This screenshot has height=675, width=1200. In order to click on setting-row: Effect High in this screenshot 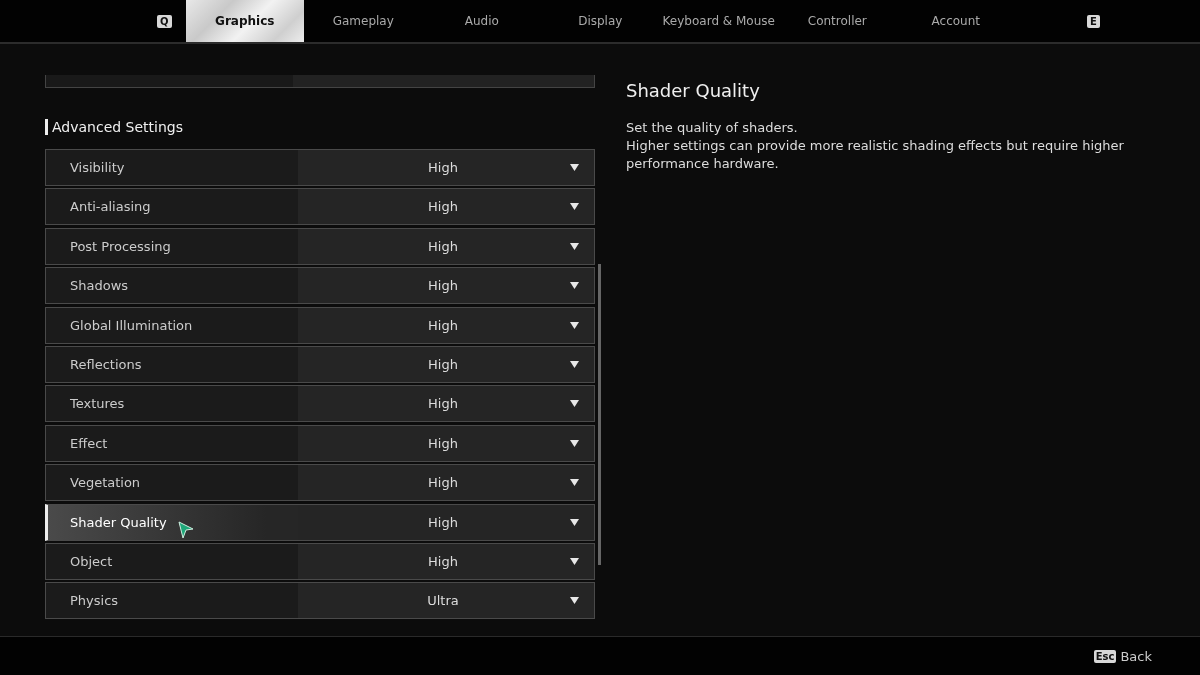, I will do `click(320, 443)`.